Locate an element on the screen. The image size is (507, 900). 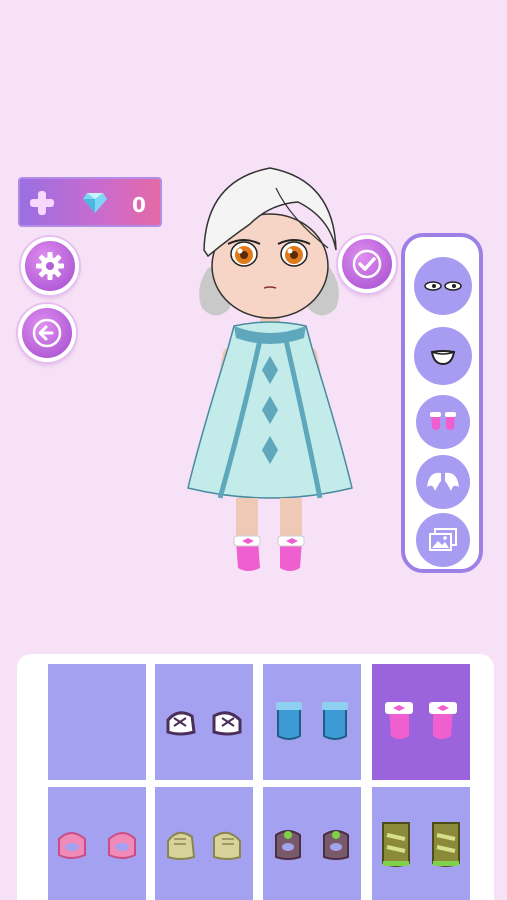
pink-sandals-icon is located at coordinates (97, 845).